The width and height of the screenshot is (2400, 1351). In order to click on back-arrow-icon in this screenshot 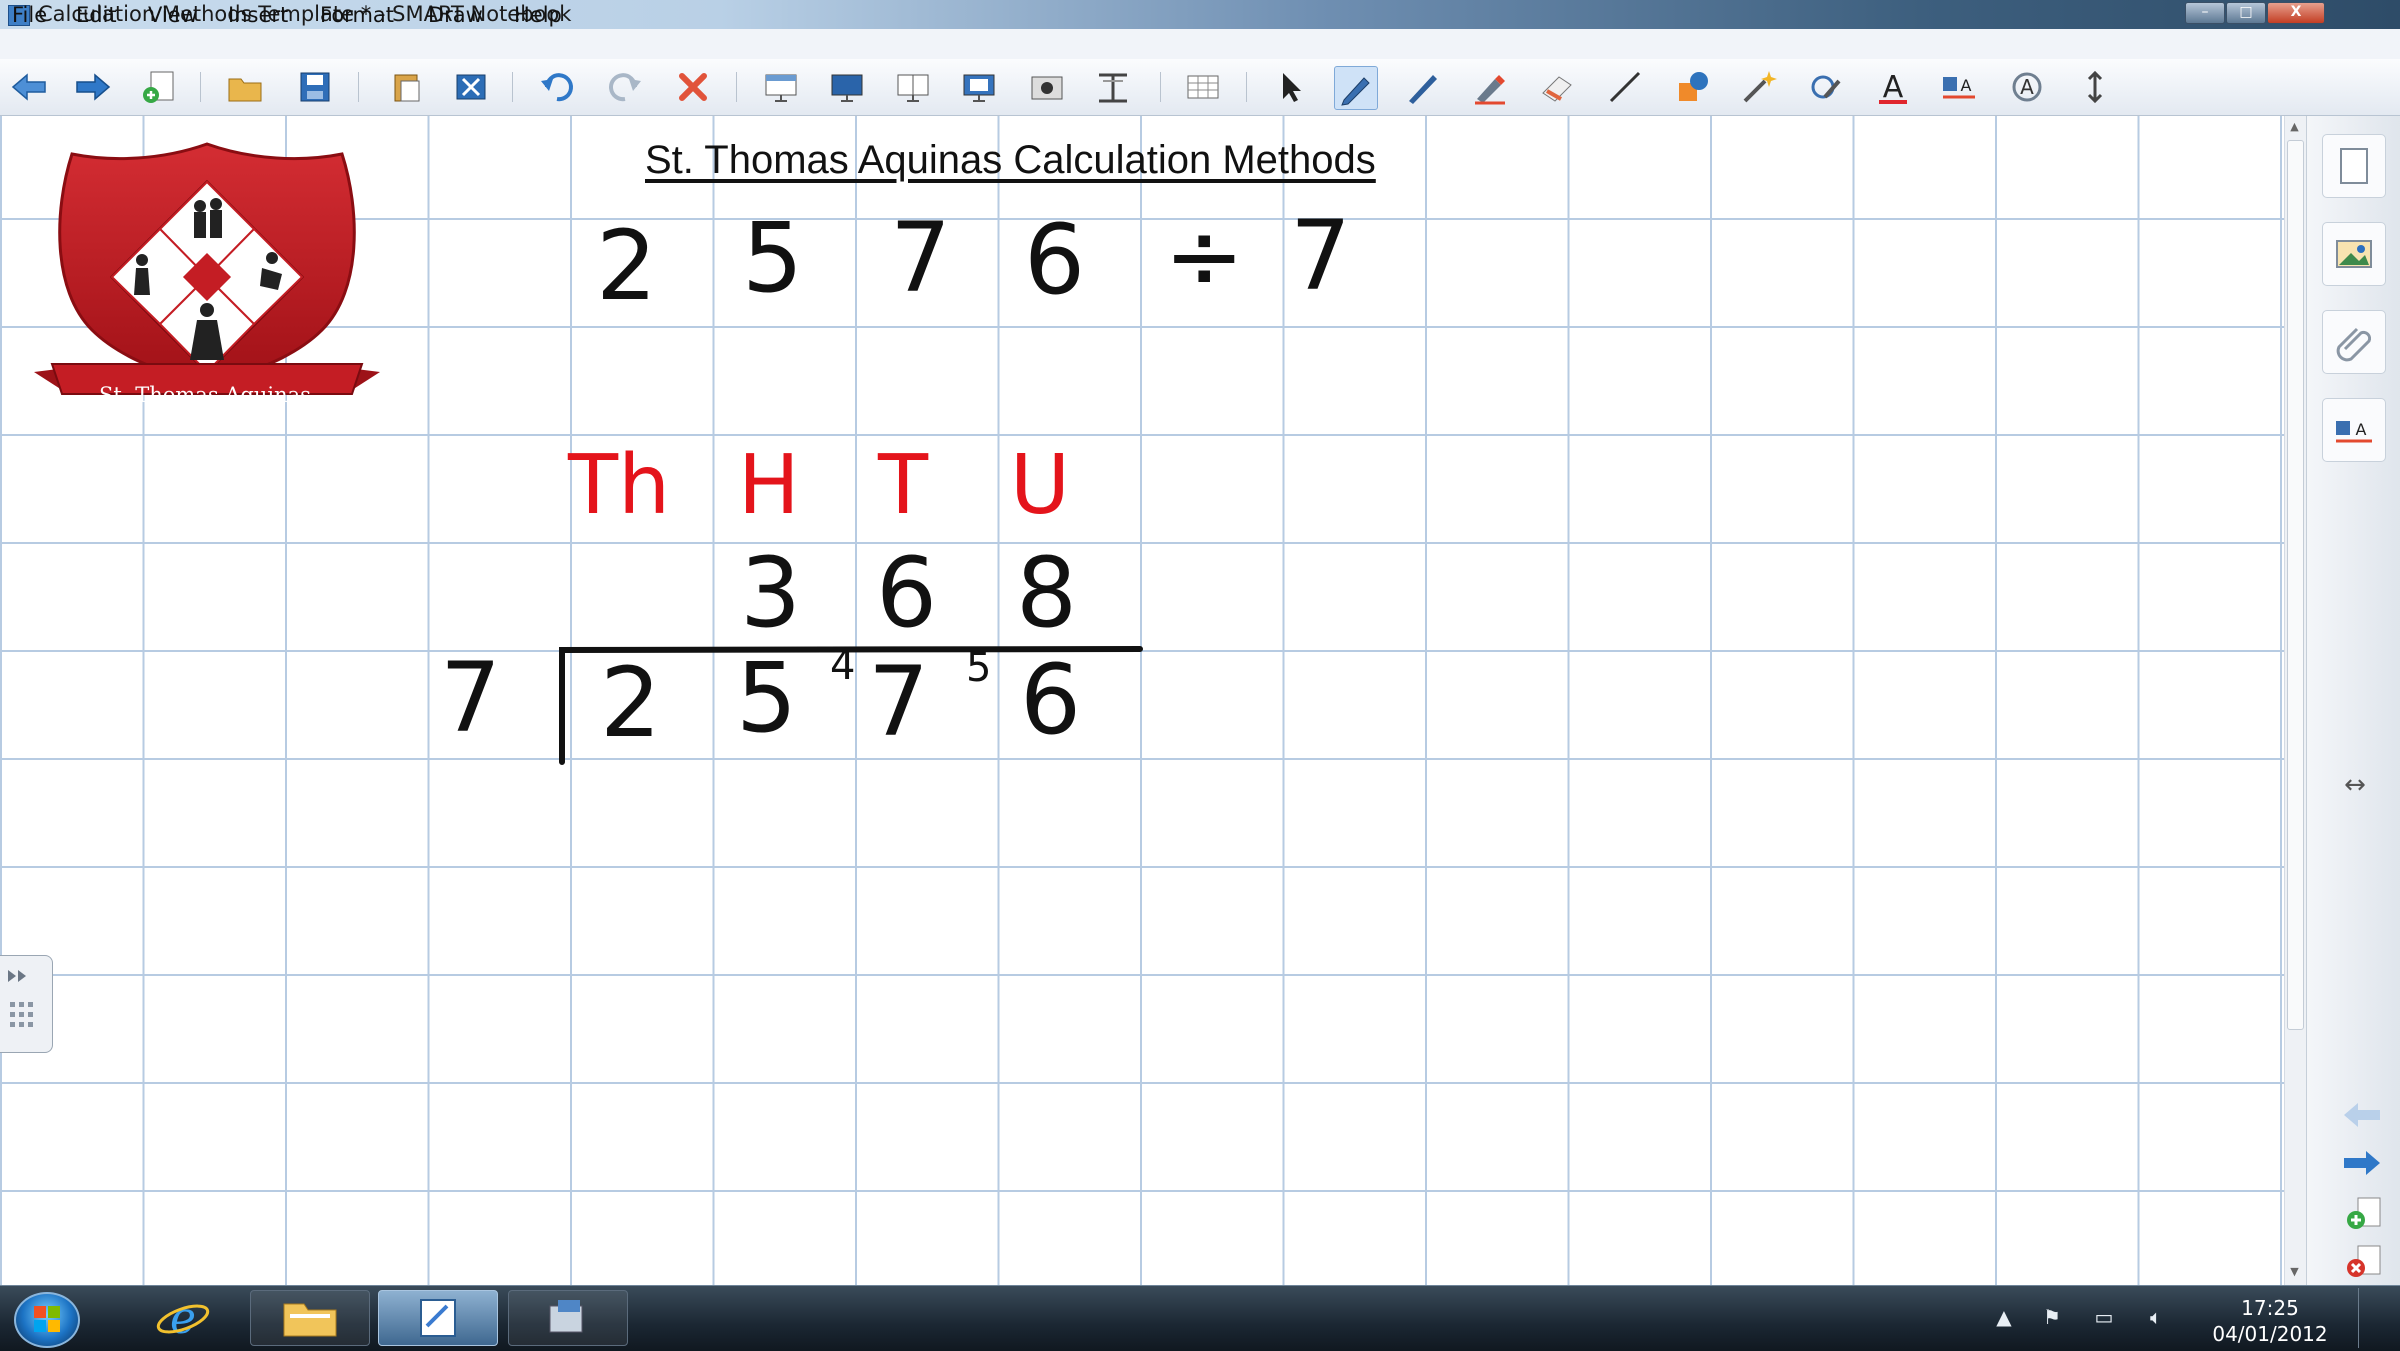, I will do `click(29, 87)`.